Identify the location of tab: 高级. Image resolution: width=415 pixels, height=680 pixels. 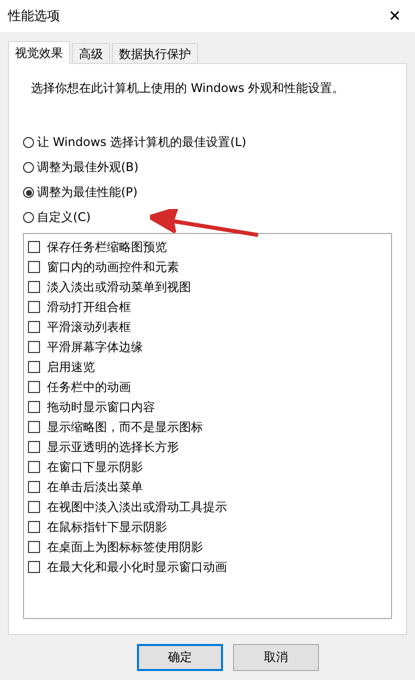
(91, 53).